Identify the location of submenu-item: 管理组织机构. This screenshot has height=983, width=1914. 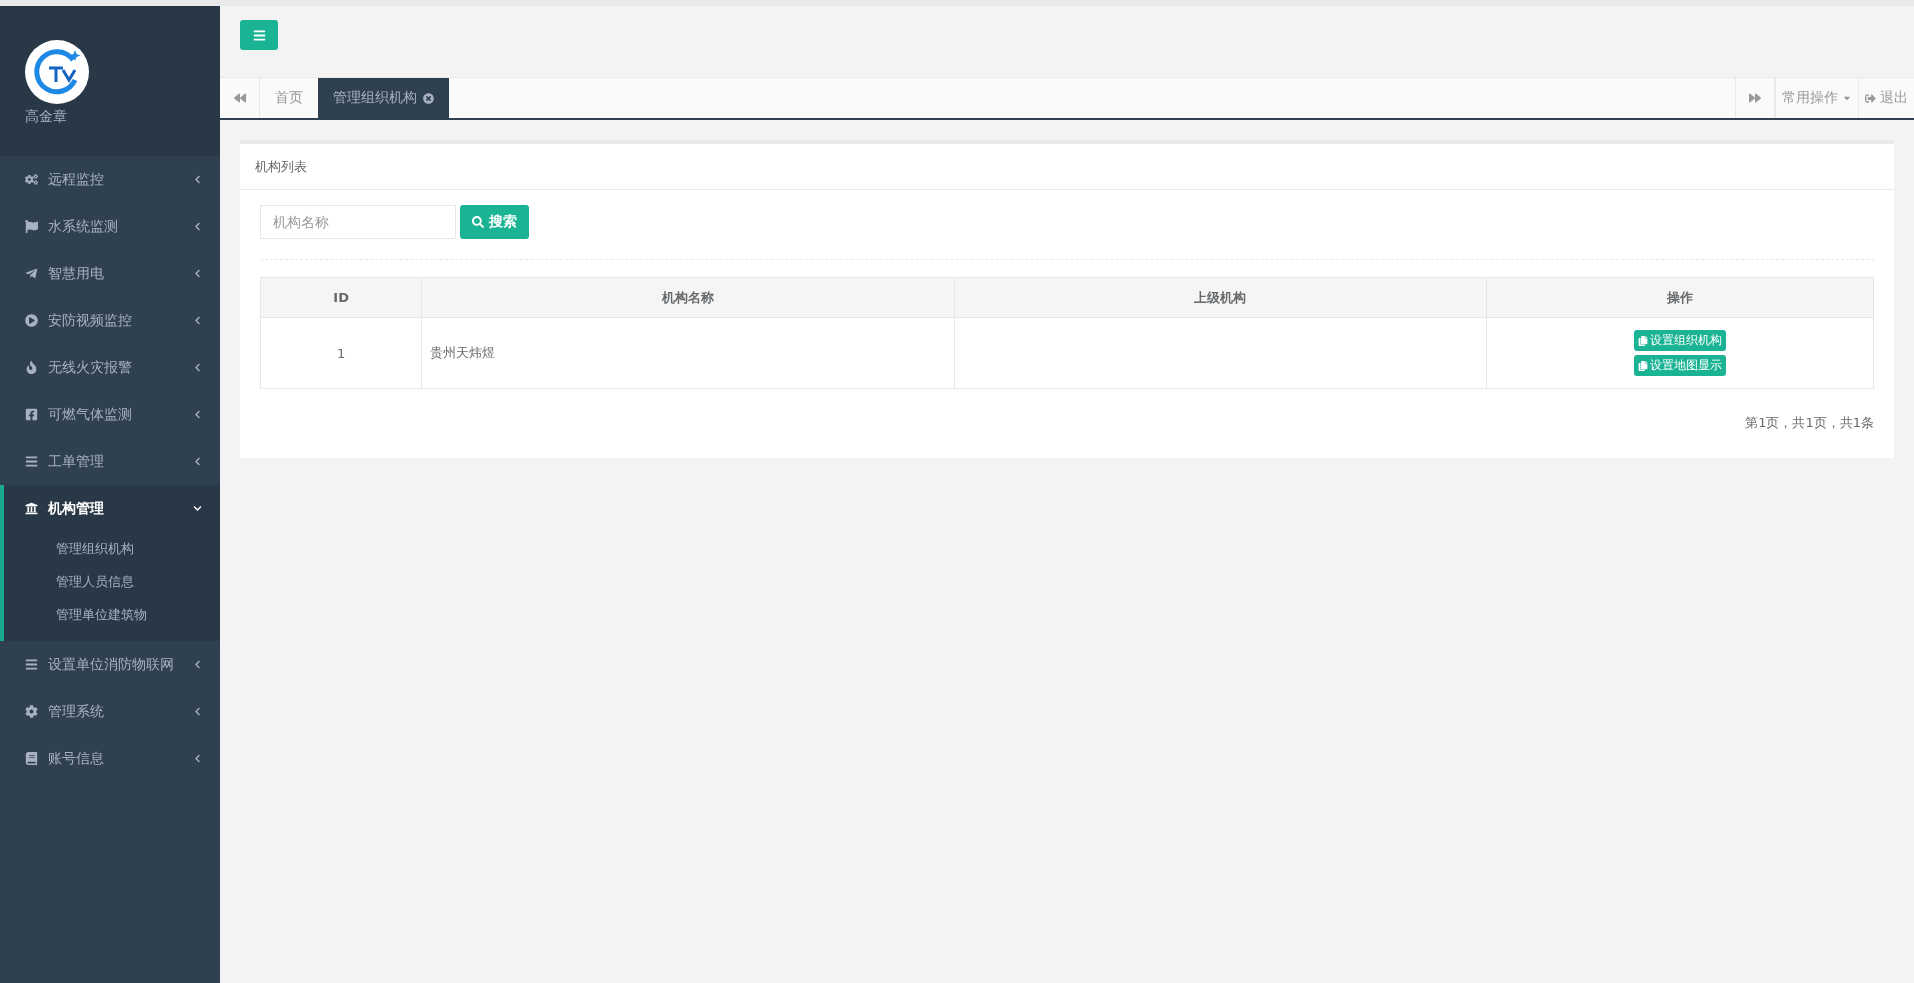
(112, 548).